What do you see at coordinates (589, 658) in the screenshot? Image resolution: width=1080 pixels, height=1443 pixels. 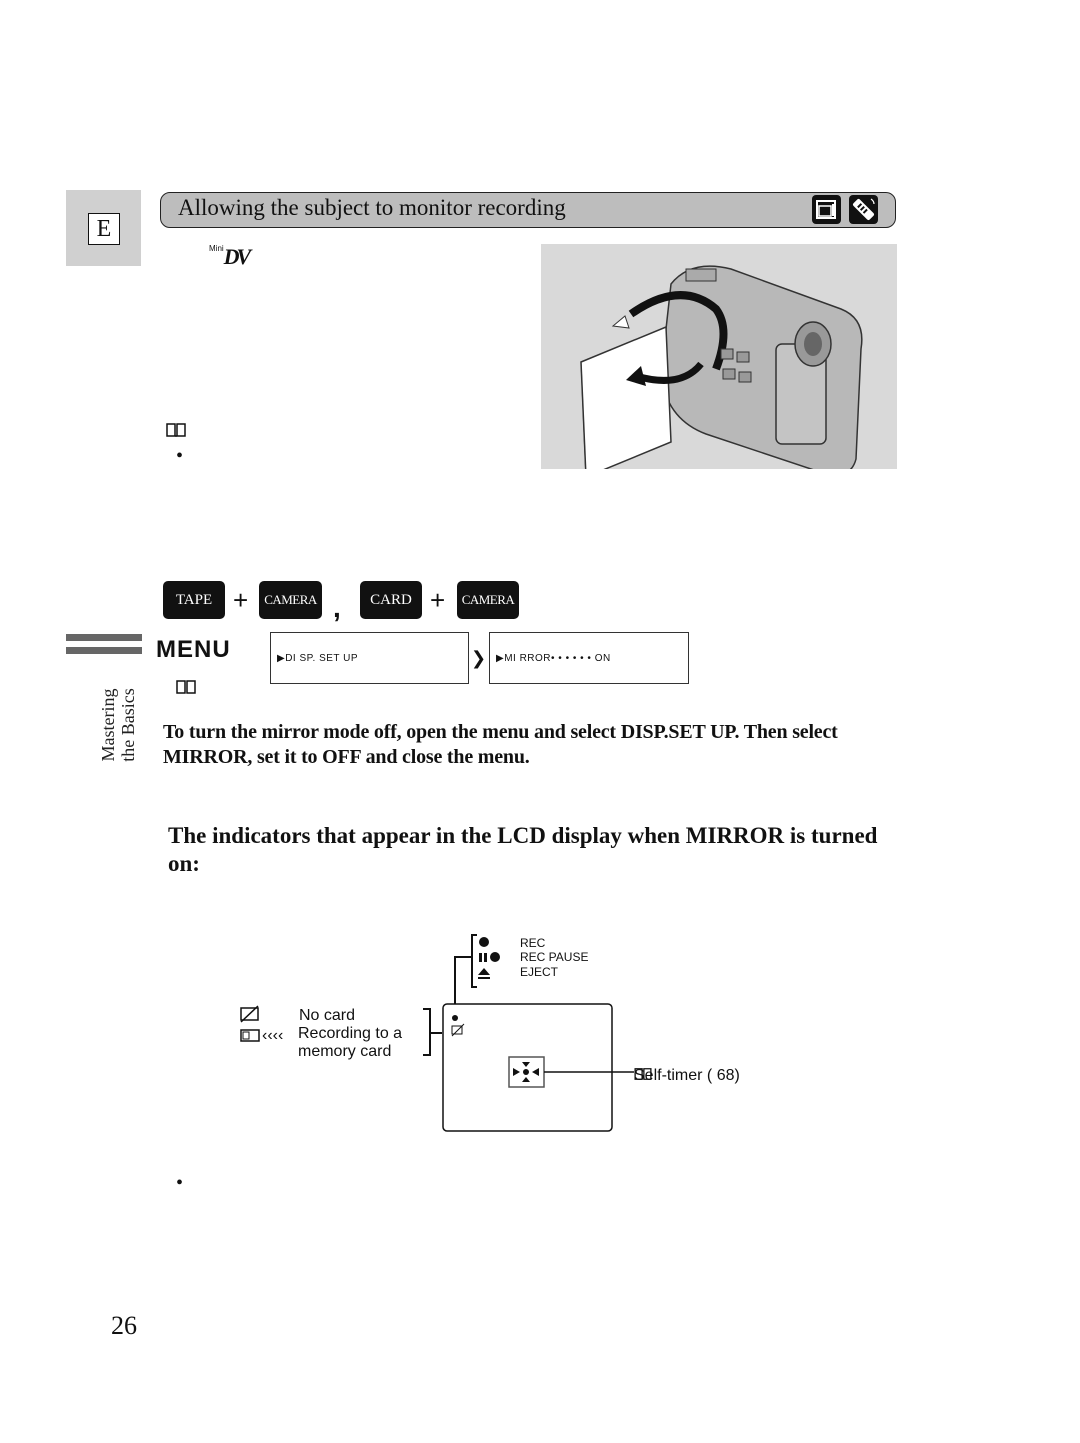 I see `menu-screen-mirror-on: ▶MI RROR• • • • • • ON` at bounding box center [589, 658].